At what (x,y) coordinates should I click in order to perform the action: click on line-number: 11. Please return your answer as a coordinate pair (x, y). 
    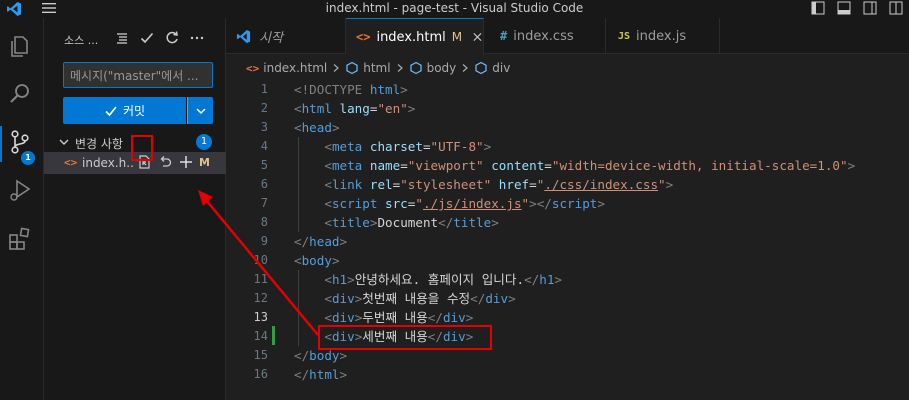
    Looking at the image, I should click on (260, 279).